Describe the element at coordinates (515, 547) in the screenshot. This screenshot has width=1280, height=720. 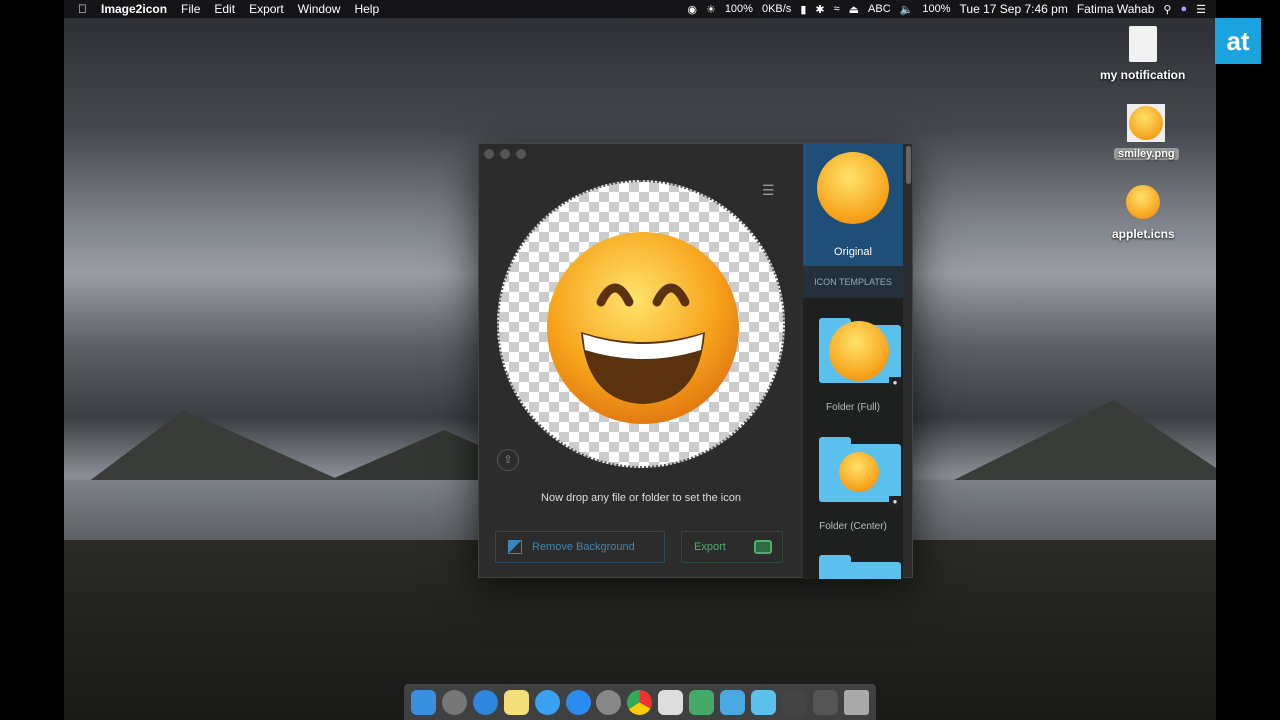
I see `remove-background-icon` at that location.